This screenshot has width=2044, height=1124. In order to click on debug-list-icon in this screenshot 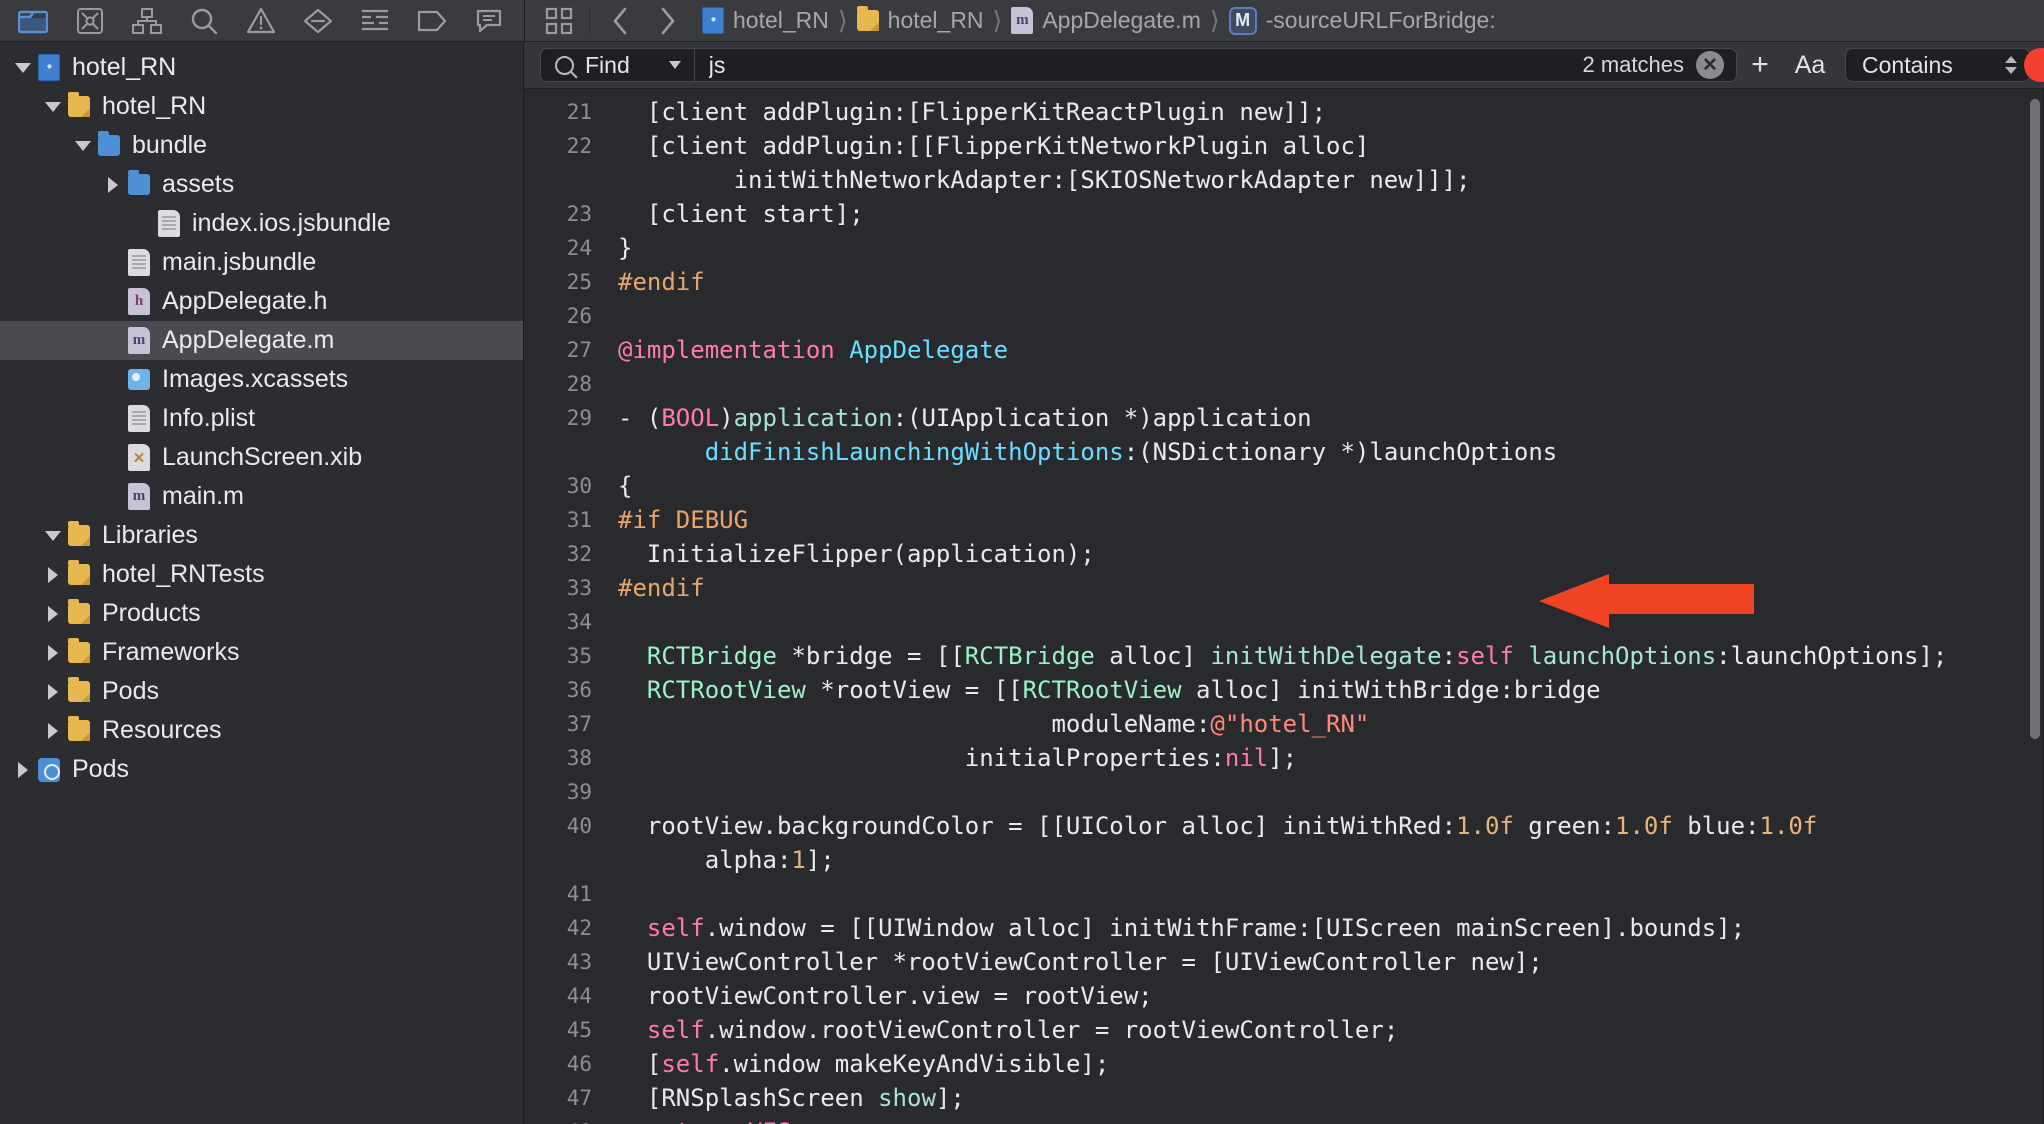, I will do `click(374, 21)`.